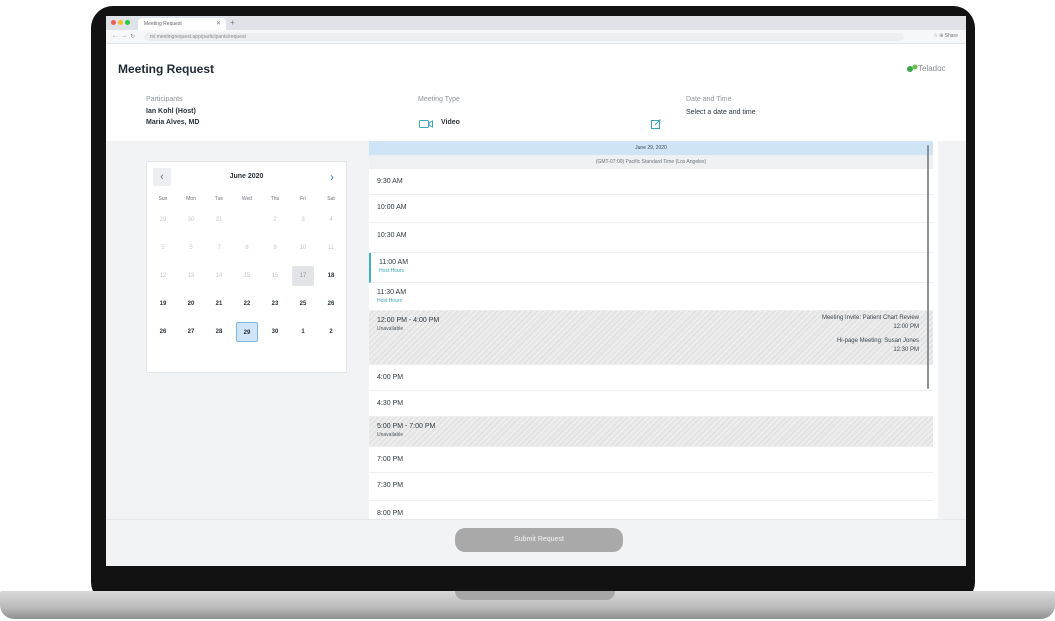  Describe the element at coordinates (878, 341) in the screenshot. I see `event-title: Hi-page Meeting: Susan Jones` at that location.